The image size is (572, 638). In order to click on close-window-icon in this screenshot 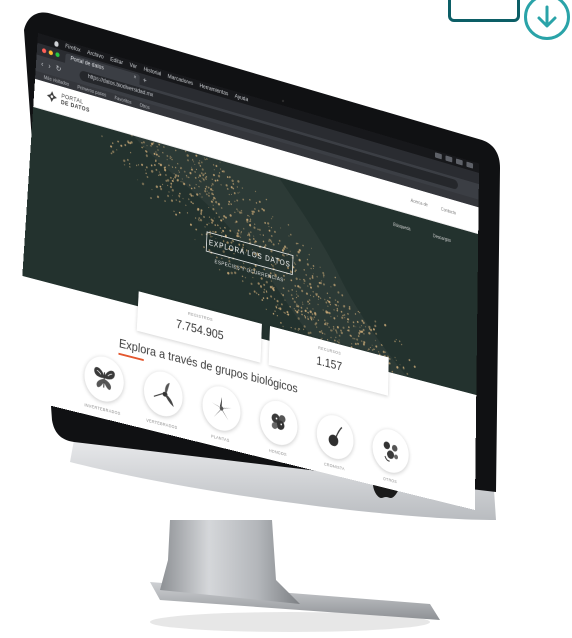, I will do `click(44, 50)`.